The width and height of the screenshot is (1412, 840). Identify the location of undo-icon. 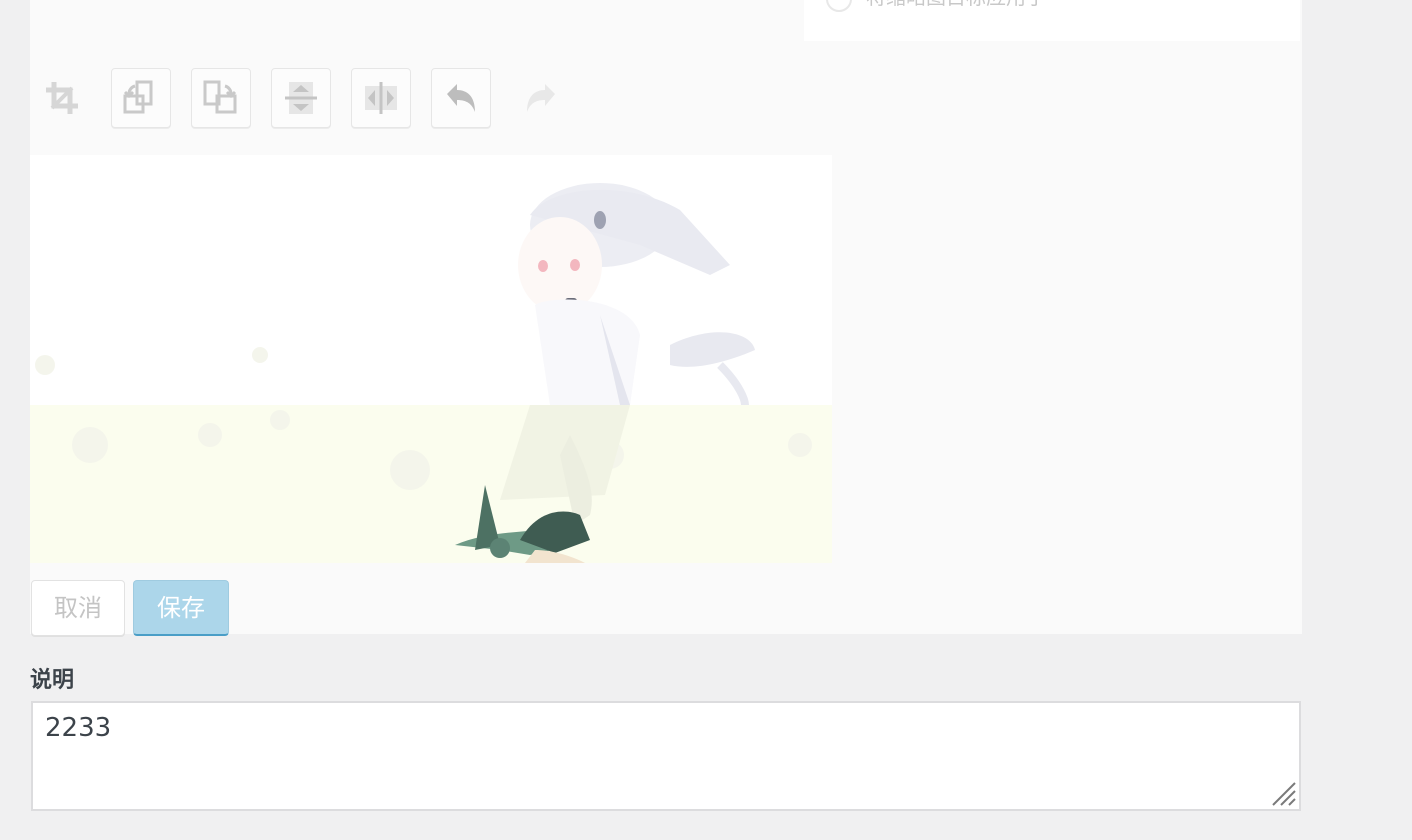
(461, 98).